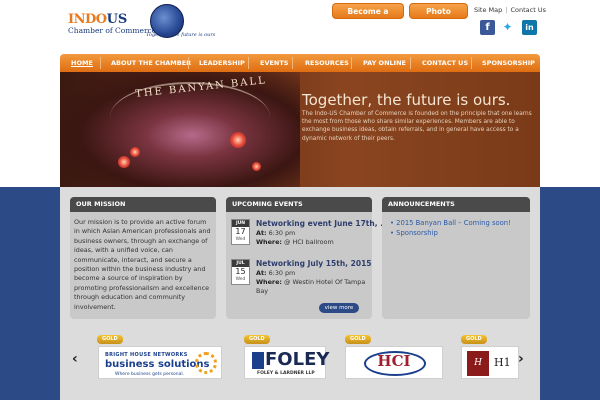  What do you see at coordinates (487, 27) in the screenshot?
I see `facebook-icon: f` at bounding box center [487, 27].